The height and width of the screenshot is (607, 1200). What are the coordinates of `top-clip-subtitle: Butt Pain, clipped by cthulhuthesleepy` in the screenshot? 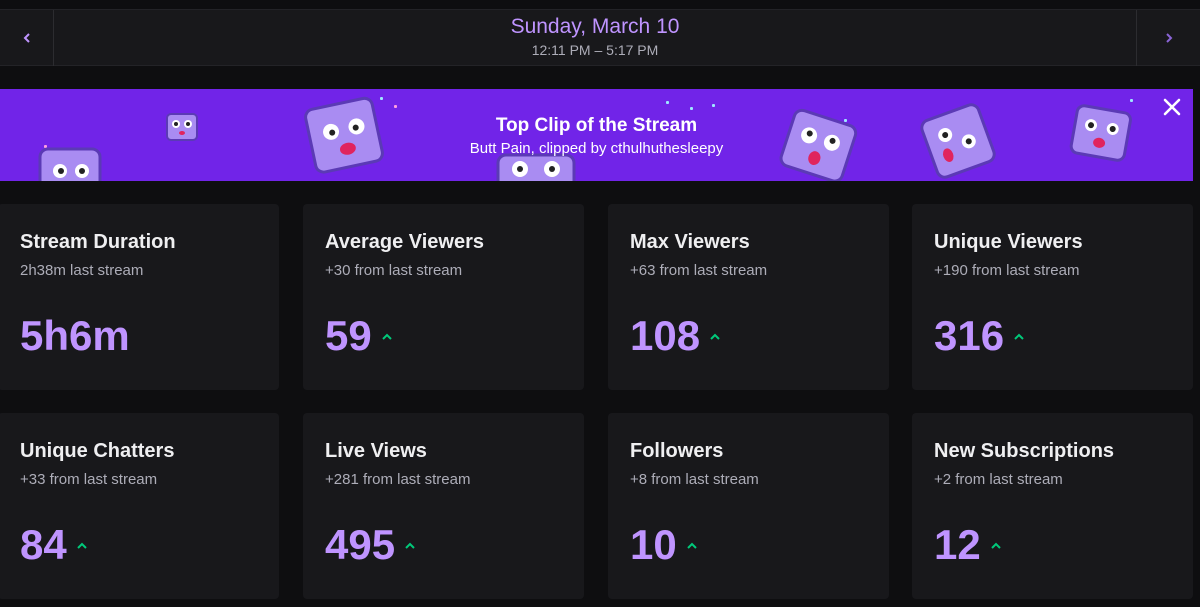 It's located at (596, 149).